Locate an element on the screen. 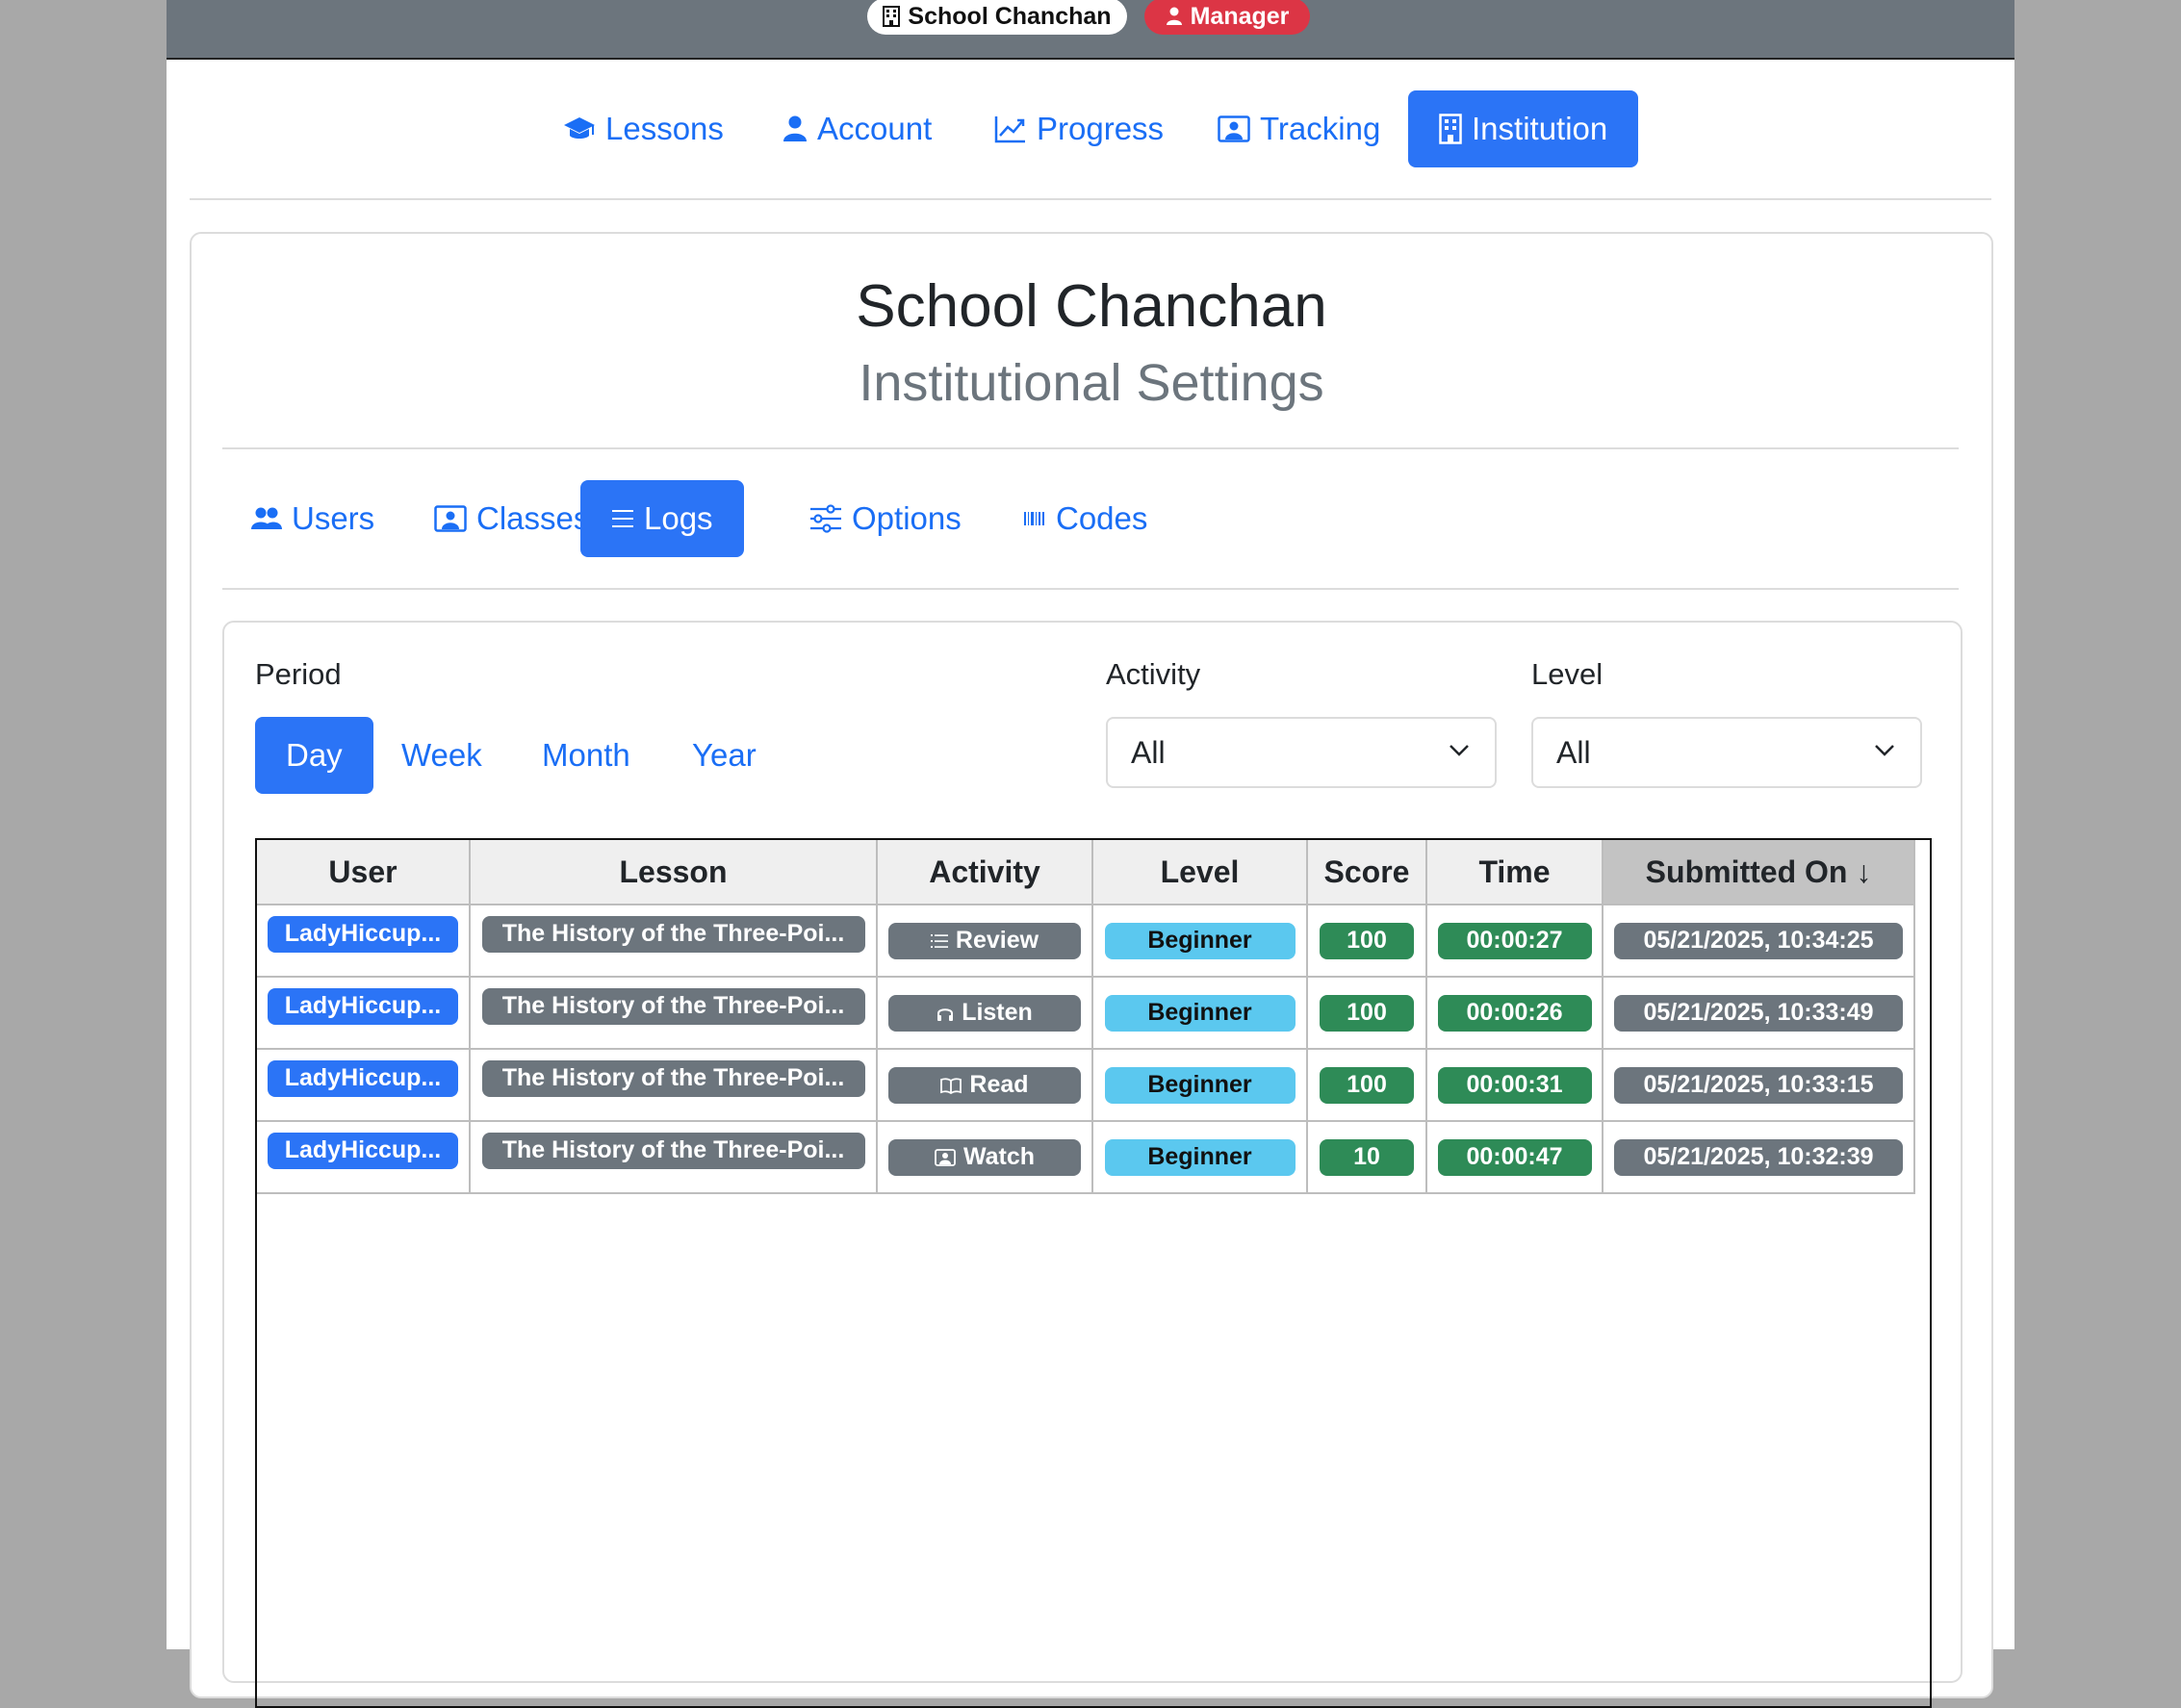  top-bar: School Chanchan Manager is located at coordinates (1090, 30).